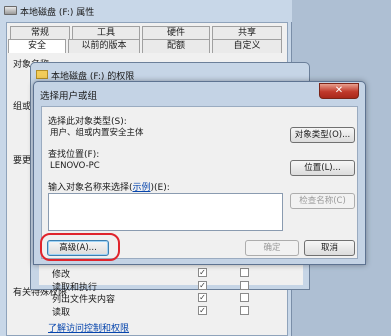  I want to click on enter-names-label: 输入对象名称来选择(示例)(E):, so click(109, 188).